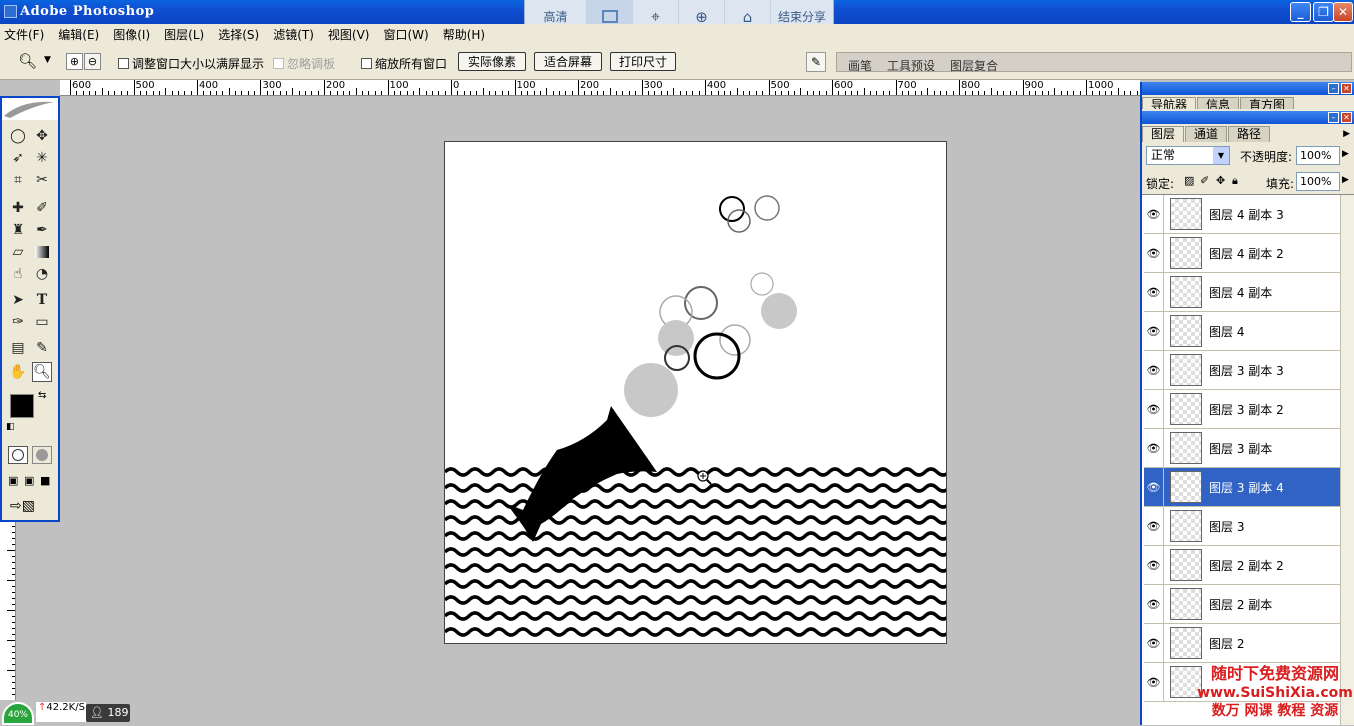  What do you see at coordinates (18, 136) in the screenshot?
I see `marquee-tool: ◯` at bounding box center [18, 136].